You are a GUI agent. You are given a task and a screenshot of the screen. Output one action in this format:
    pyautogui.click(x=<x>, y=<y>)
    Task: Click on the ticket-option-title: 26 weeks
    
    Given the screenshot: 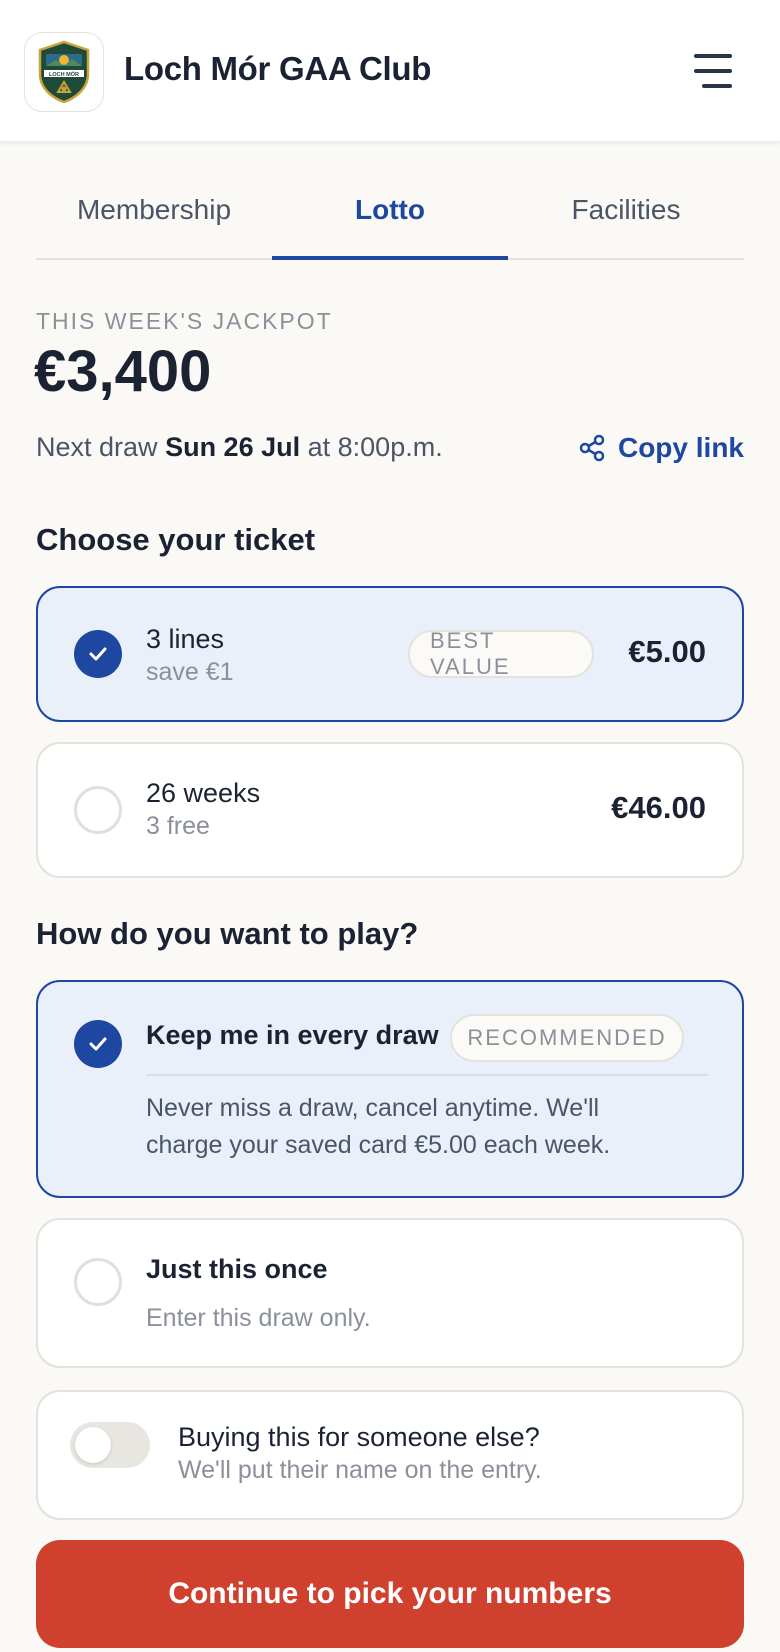 What is the action you would take?
    pyautogui.click(x=203, y=793)
    